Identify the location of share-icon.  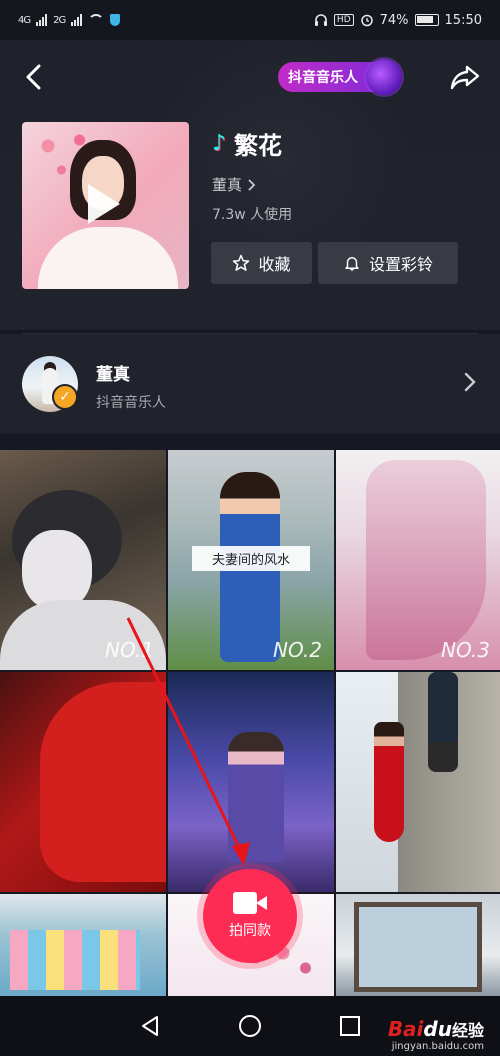
(465, 77).